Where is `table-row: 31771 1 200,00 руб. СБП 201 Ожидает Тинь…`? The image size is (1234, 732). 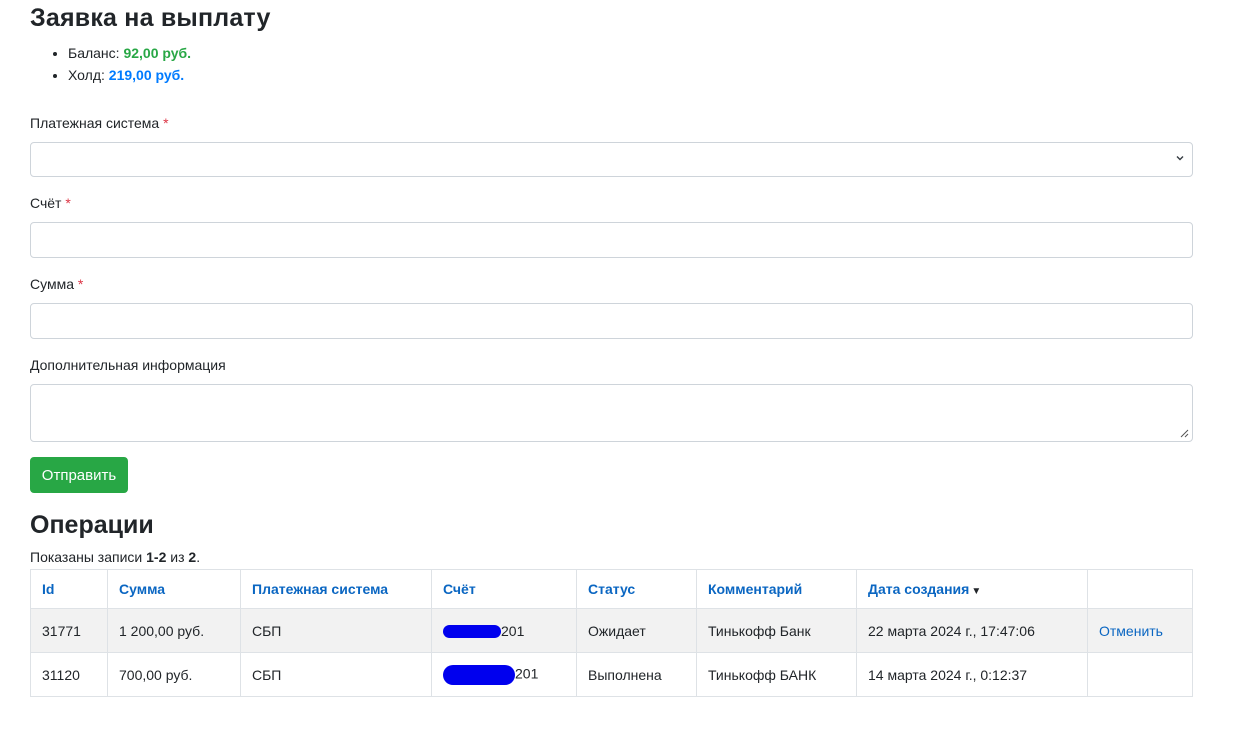 table-row: 31771 1 200,00 руб. СБП 201 Ожидает Тинь… is located at coordinates (611, 630).